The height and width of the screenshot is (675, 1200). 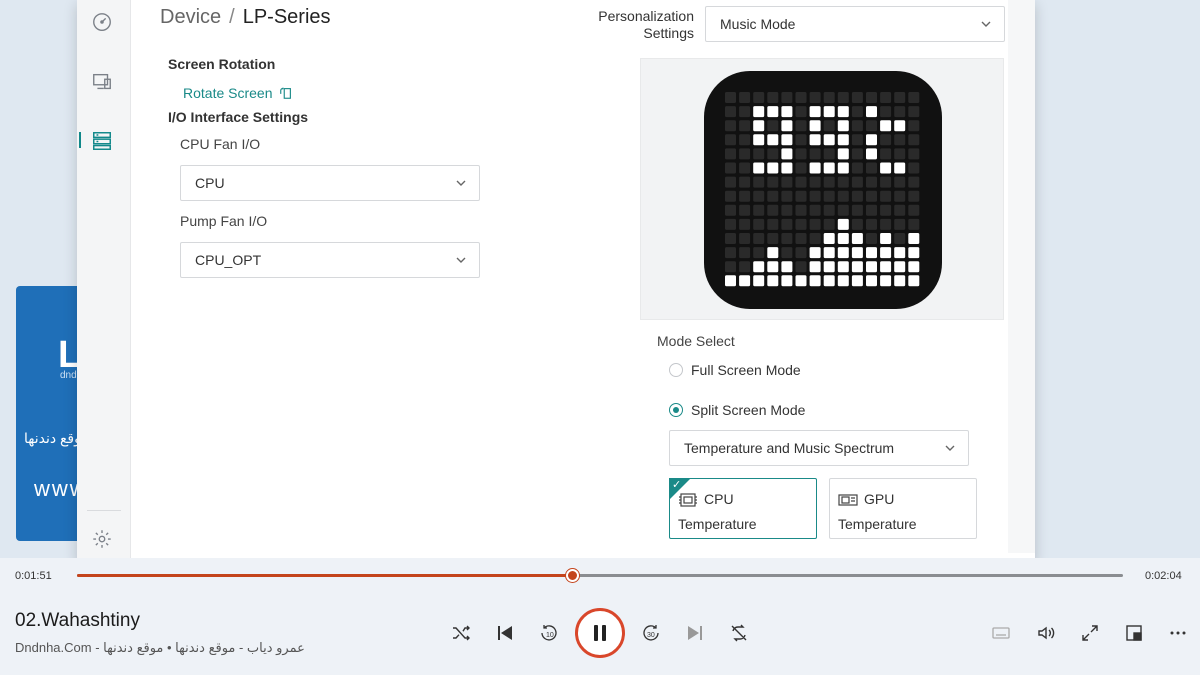 I want to click on rewind-10-icon: 10, so click(x=549, y=633).